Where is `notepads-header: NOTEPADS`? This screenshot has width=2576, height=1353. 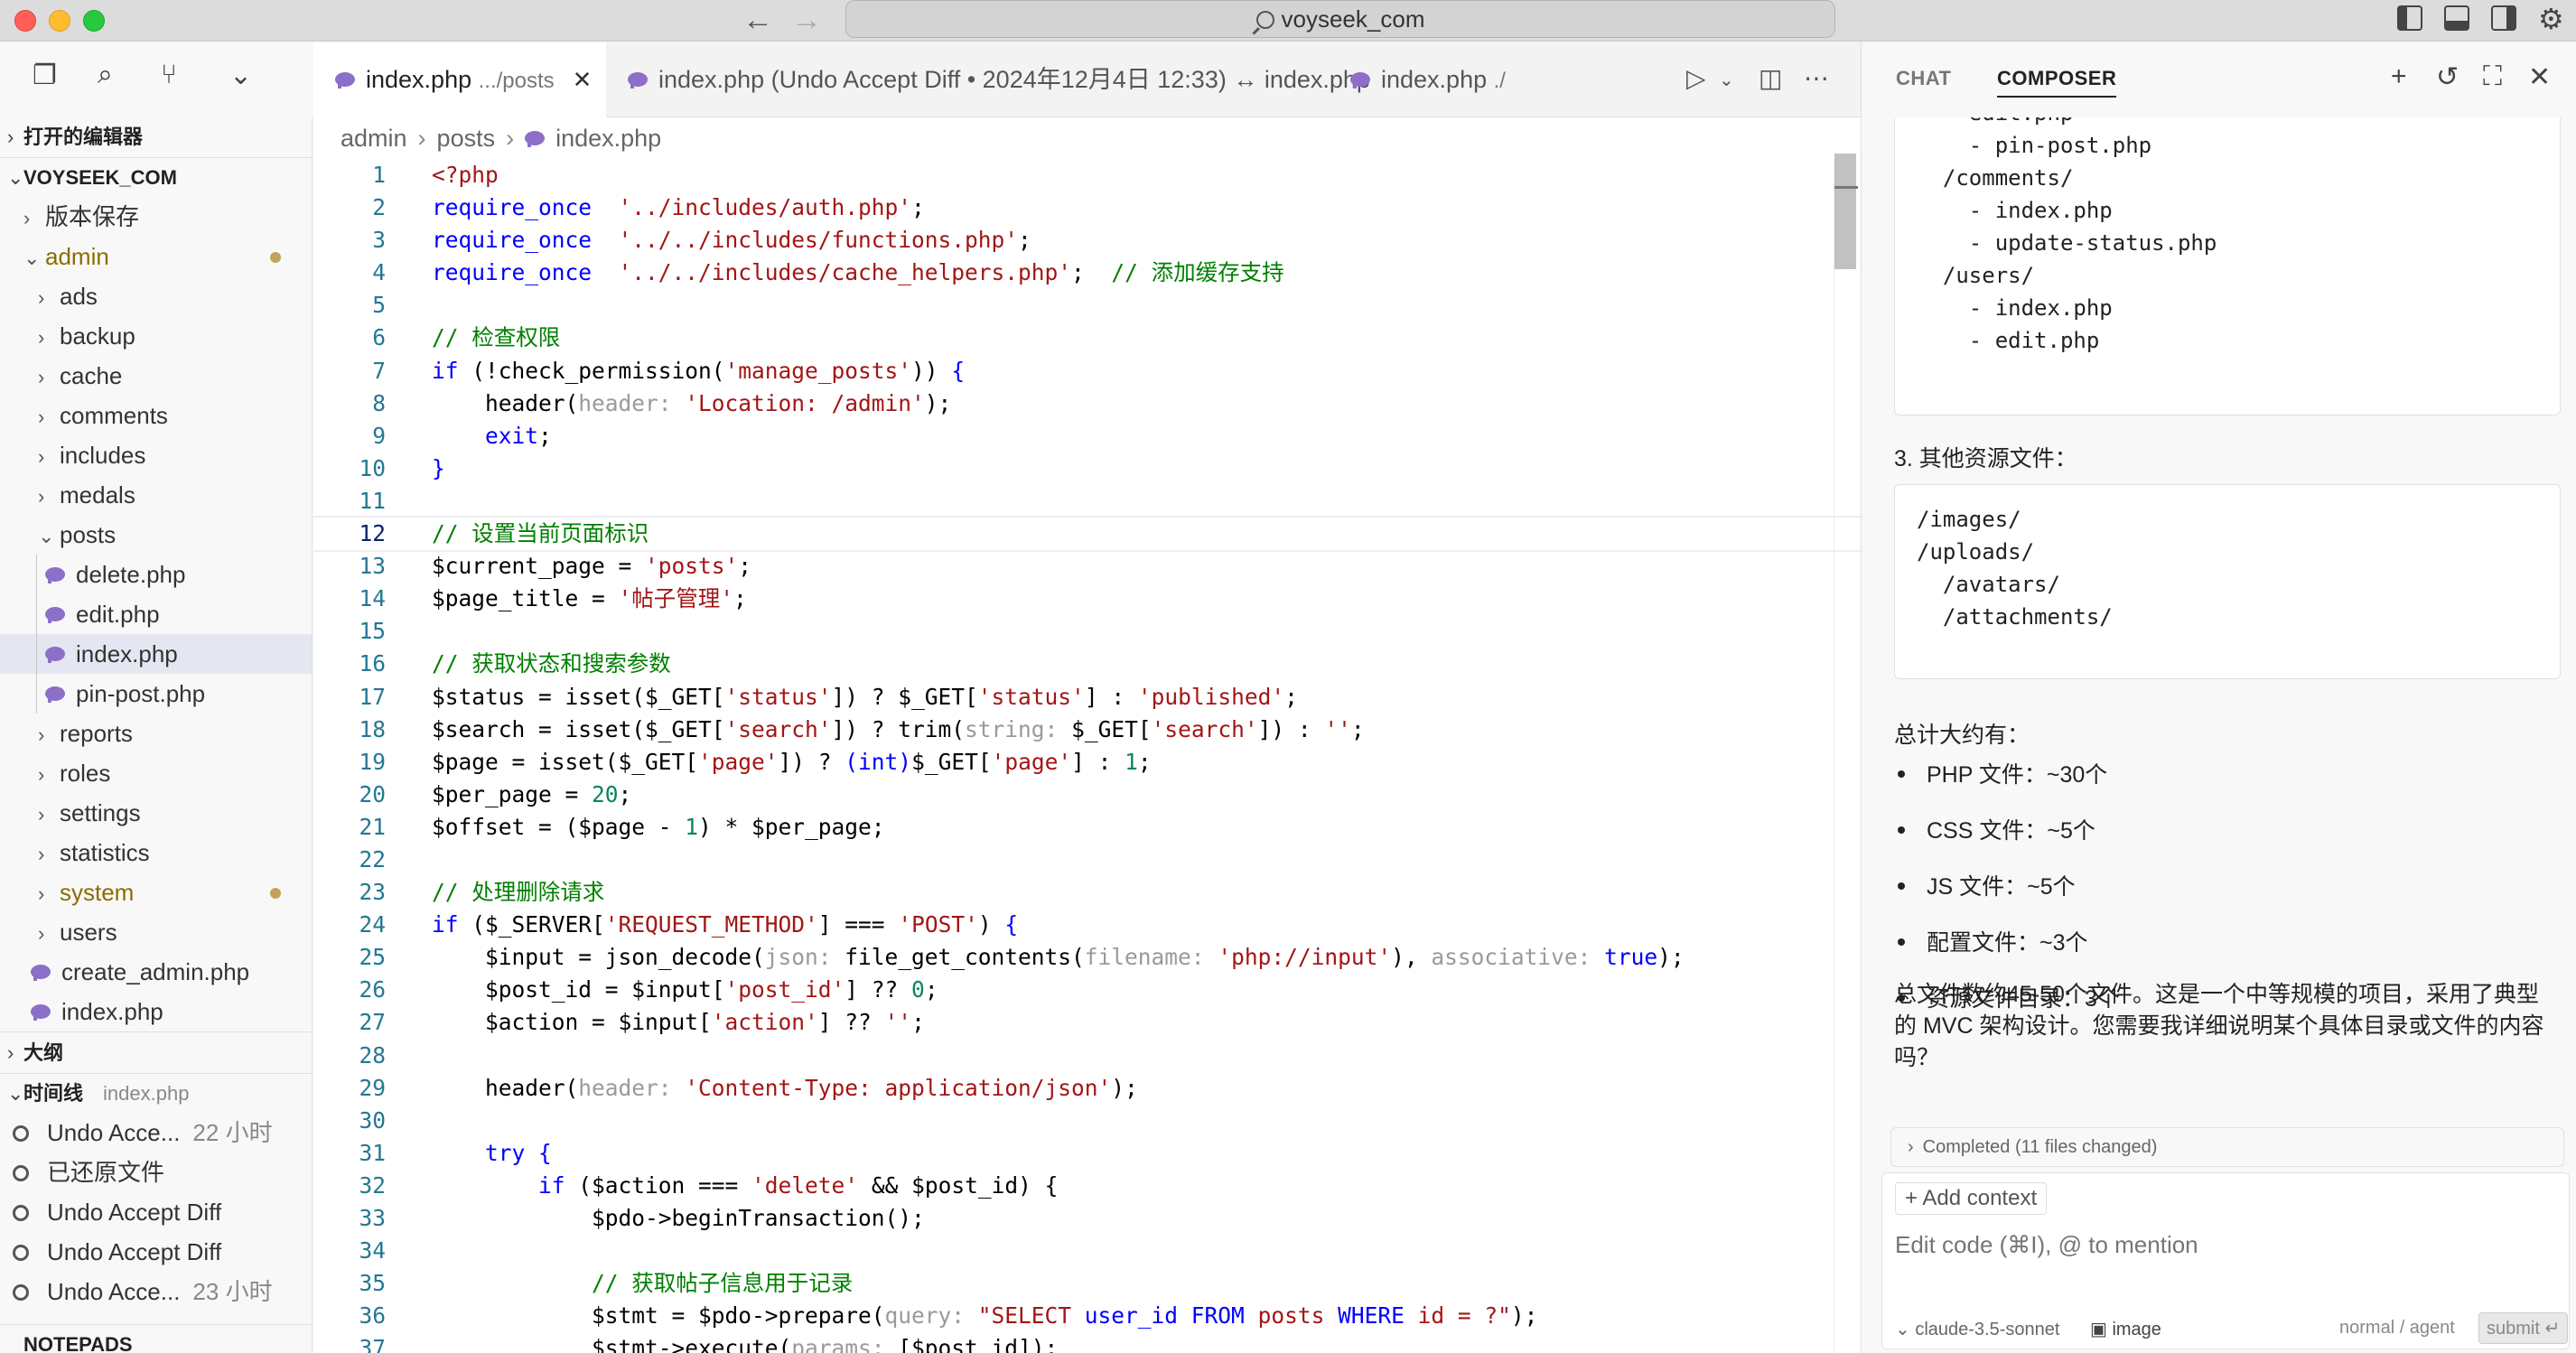
notepads-header: NOTEPADS is located at coordinates (156, 1338).